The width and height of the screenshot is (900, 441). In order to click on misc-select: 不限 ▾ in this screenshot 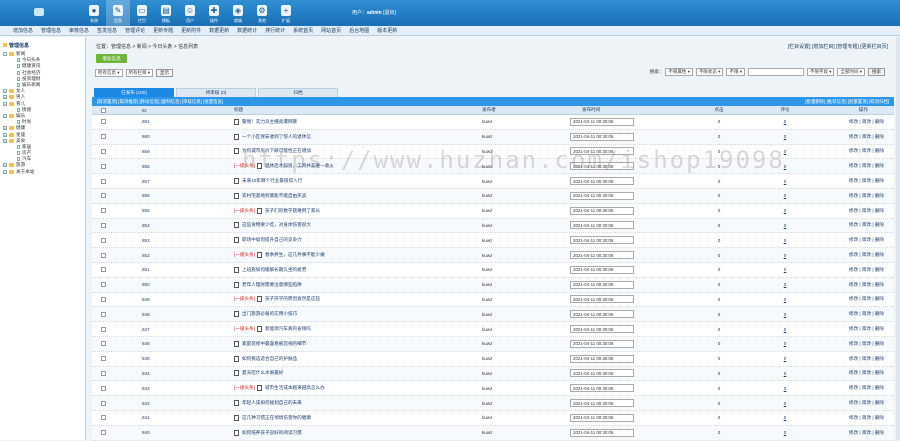, I will do `click(735, 72)`.